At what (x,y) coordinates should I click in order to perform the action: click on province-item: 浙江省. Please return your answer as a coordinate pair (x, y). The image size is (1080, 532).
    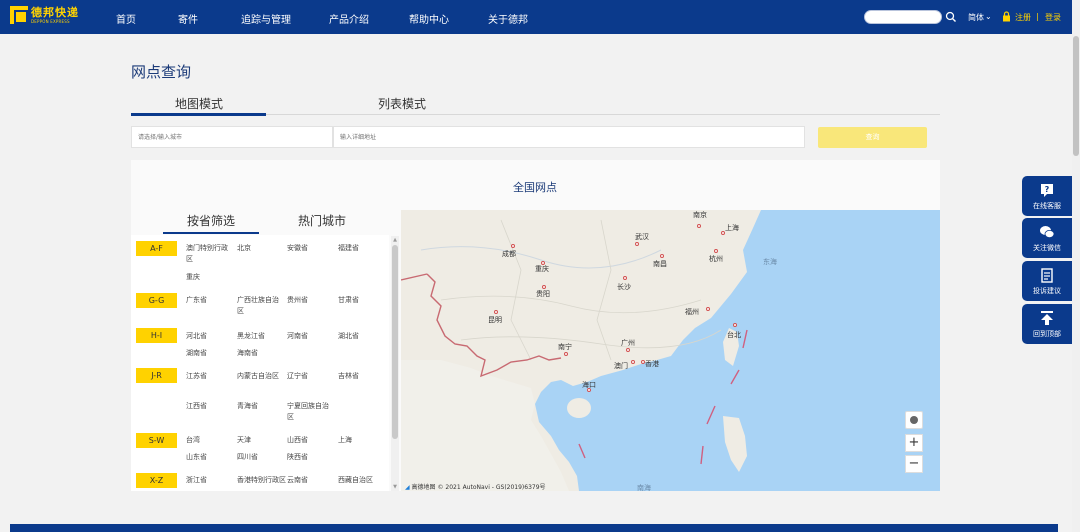
    Looking at the image, I should click on (196, 480).